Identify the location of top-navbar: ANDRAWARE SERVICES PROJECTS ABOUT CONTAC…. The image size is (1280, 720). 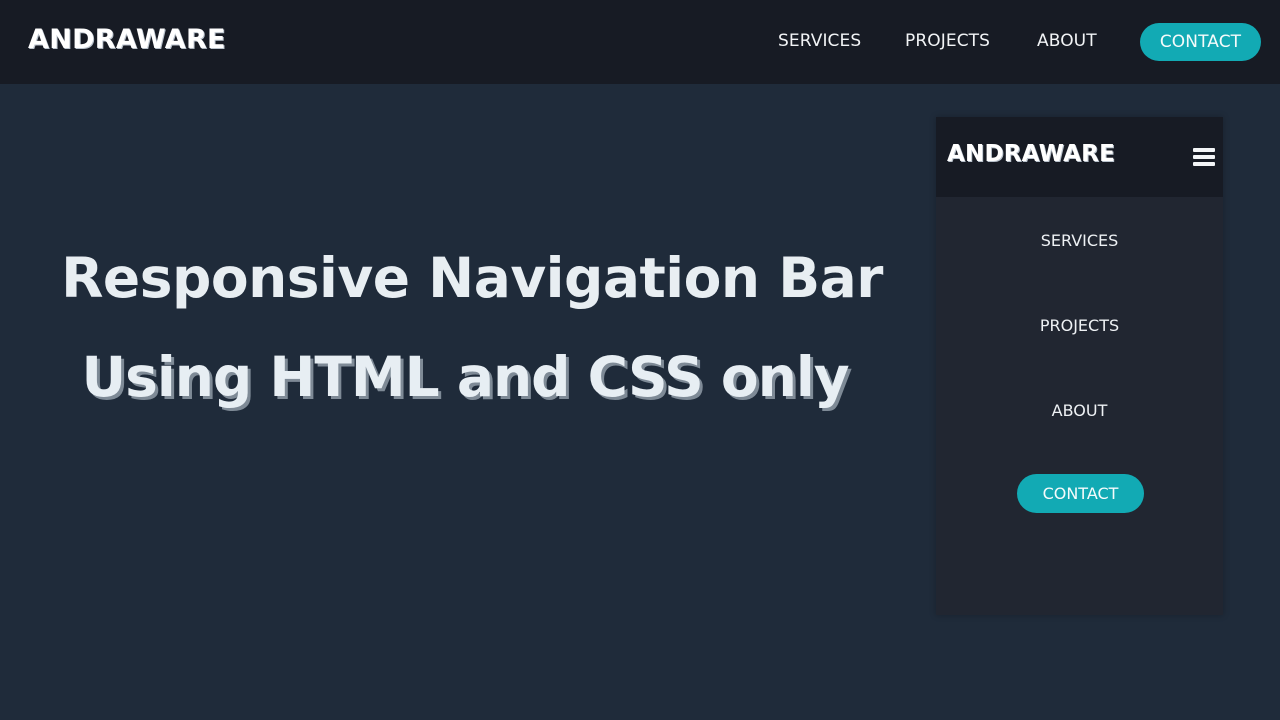
(640, 42).